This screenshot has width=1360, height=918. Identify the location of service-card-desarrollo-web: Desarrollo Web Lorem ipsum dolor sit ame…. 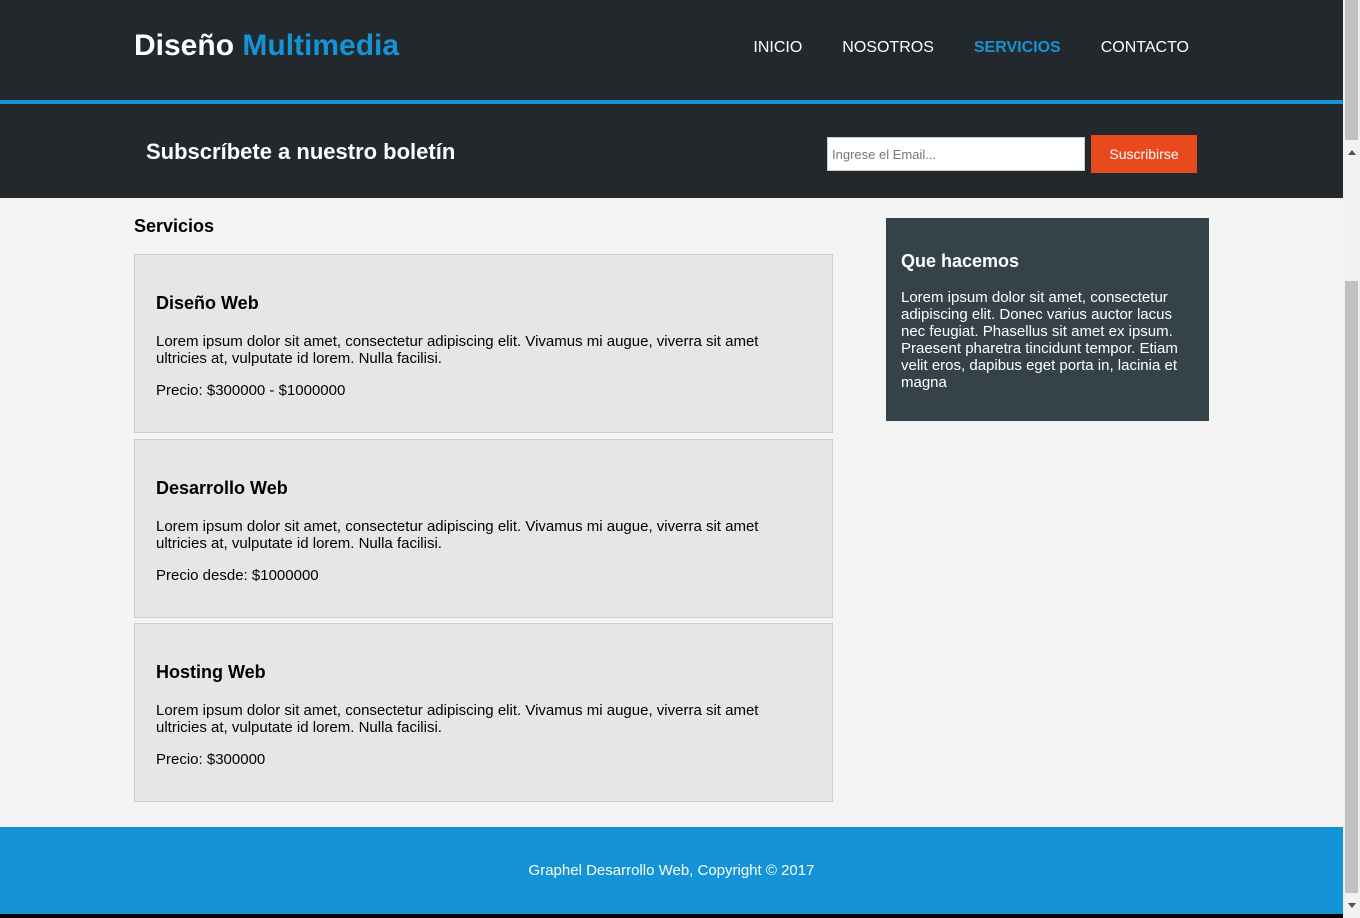
(483, 528).